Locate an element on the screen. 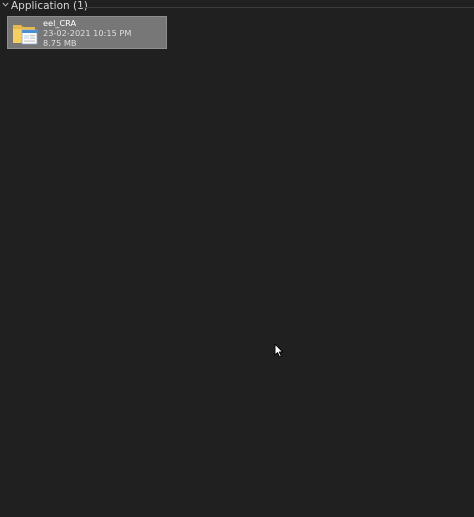 This screenshot has height=517, width=474. group-title: Application (1) is located at coordinates (49, 6).